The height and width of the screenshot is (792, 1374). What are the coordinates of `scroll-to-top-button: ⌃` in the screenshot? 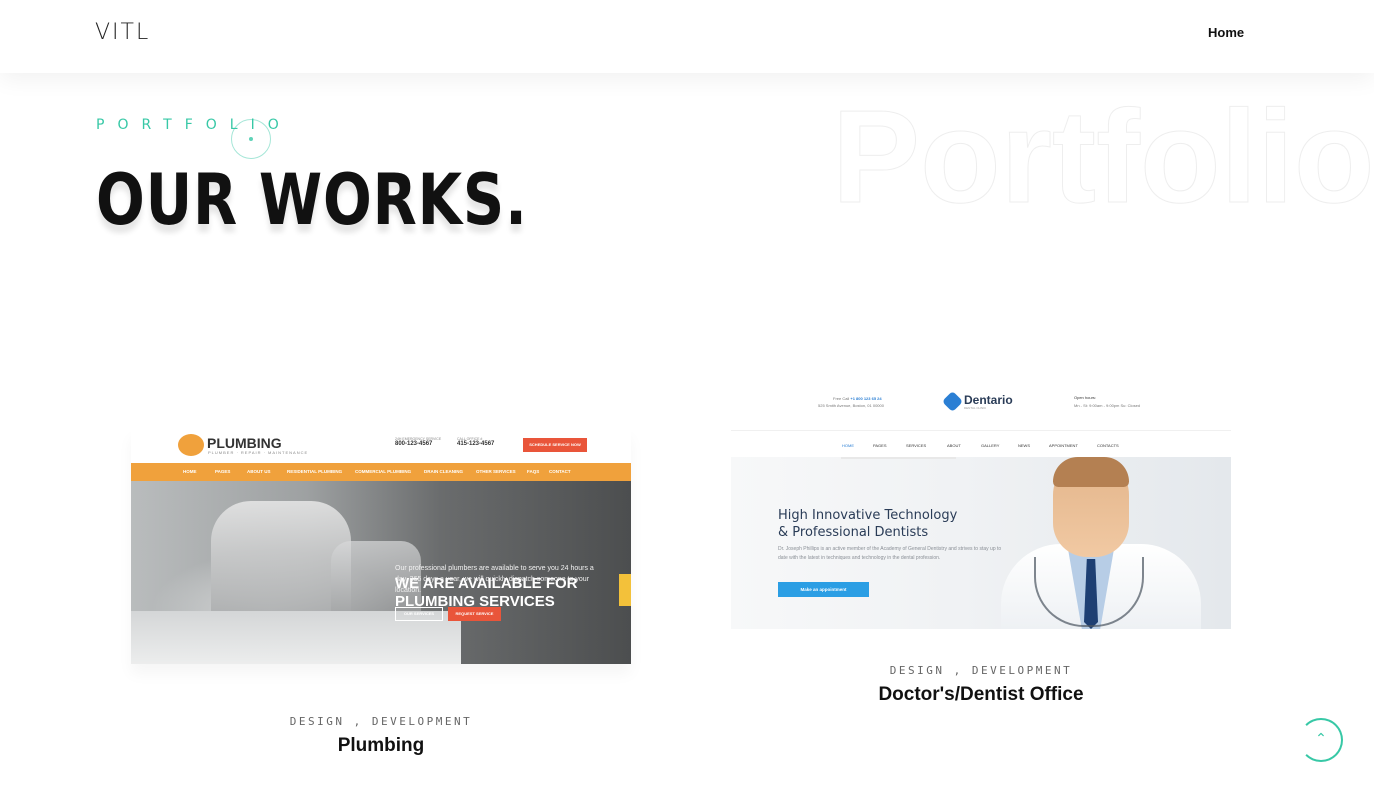 It's located at (1321, 740).